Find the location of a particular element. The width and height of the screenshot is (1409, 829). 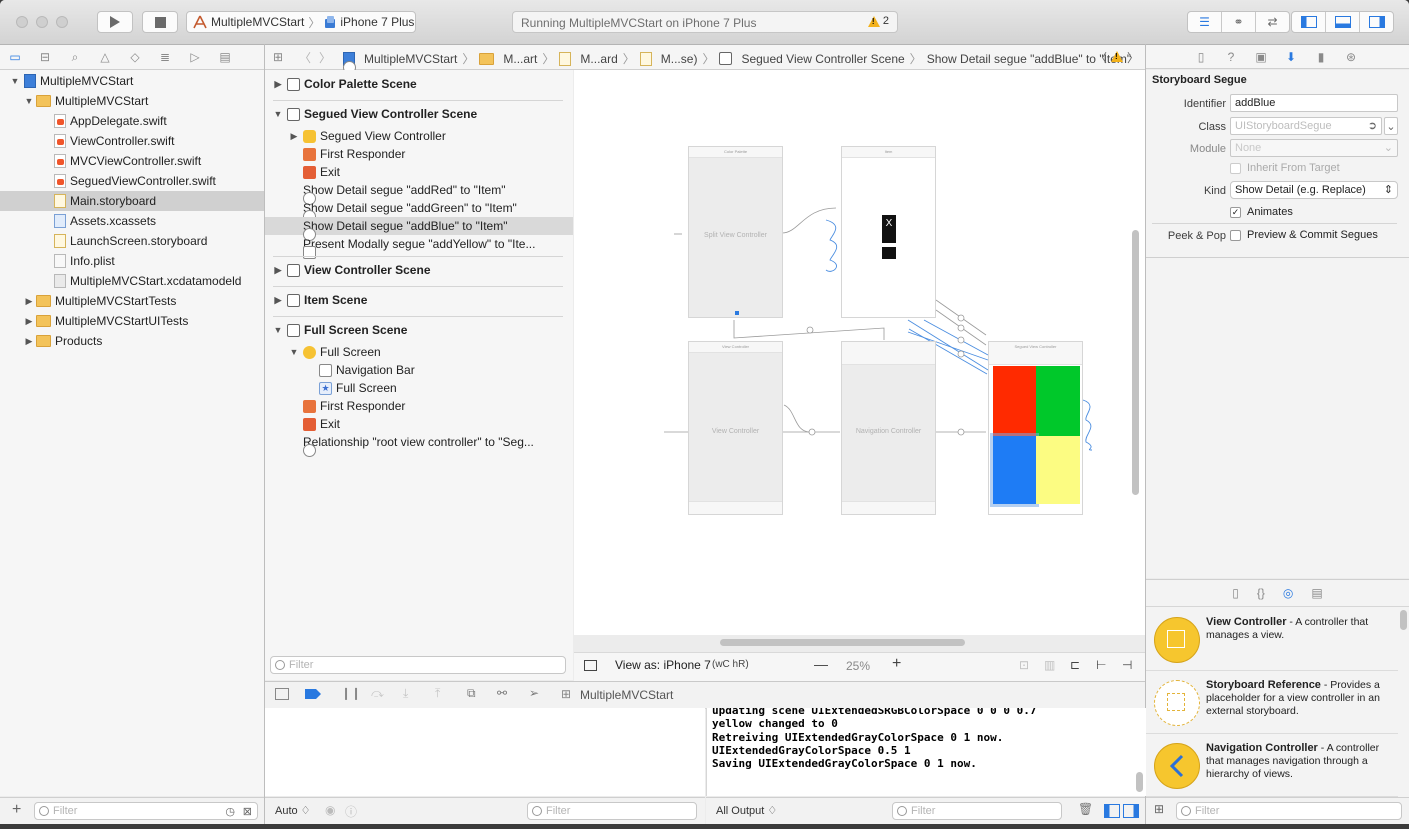

add-constraints-icon: ⊢ is located at coordinates (1101, 665).